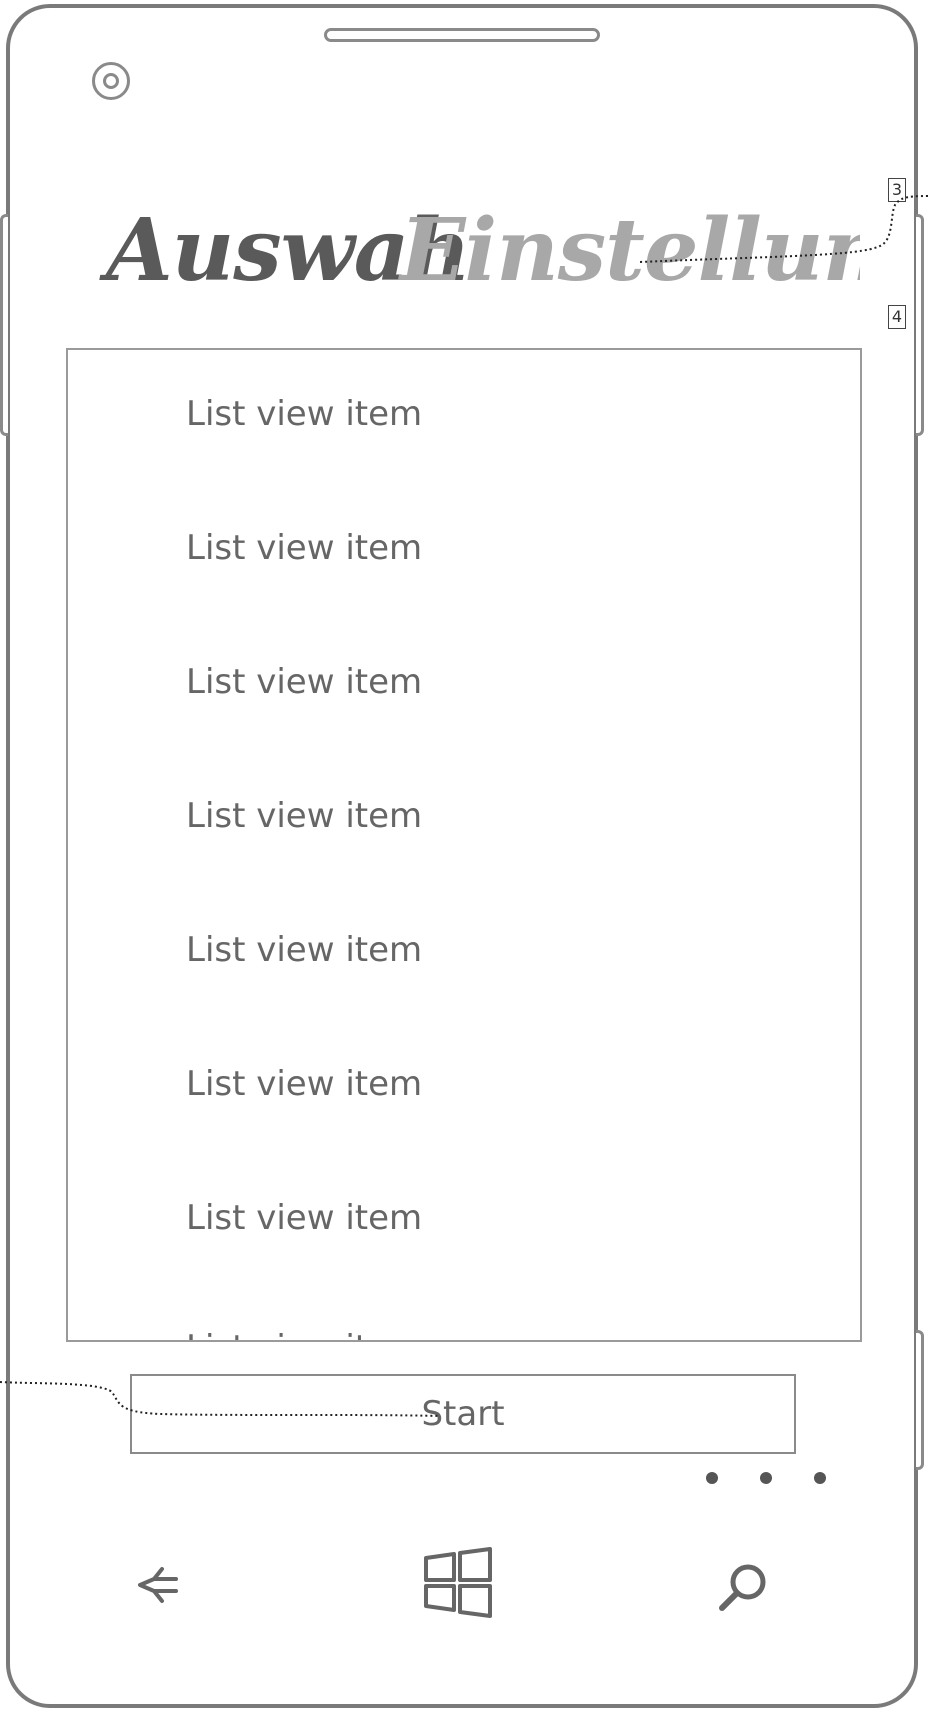 Image resolution: width=928 pixels, height=1714 pixels. I want to click on ellipsis-icon, so click(770, 1478).